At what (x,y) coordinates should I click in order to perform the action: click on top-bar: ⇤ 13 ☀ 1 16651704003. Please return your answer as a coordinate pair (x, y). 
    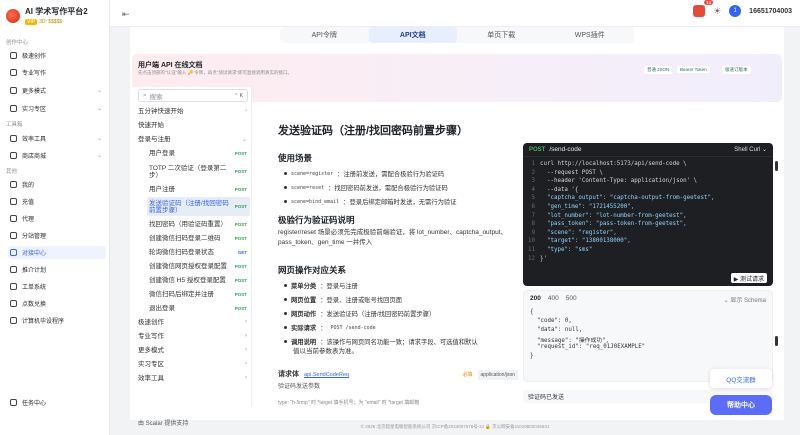
    Looking at the image, I should click on (455, 13).